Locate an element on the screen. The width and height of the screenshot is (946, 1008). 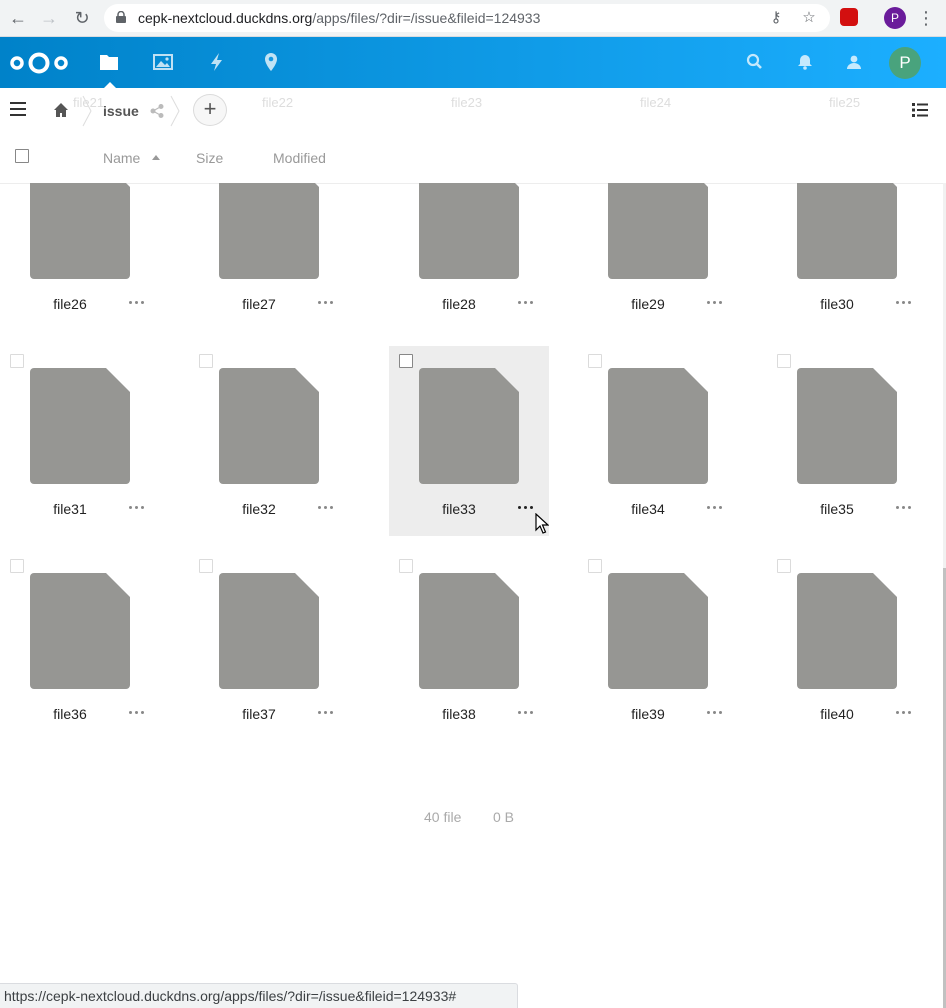
list-view-toggle-icon is located at coordinates (920, 110).